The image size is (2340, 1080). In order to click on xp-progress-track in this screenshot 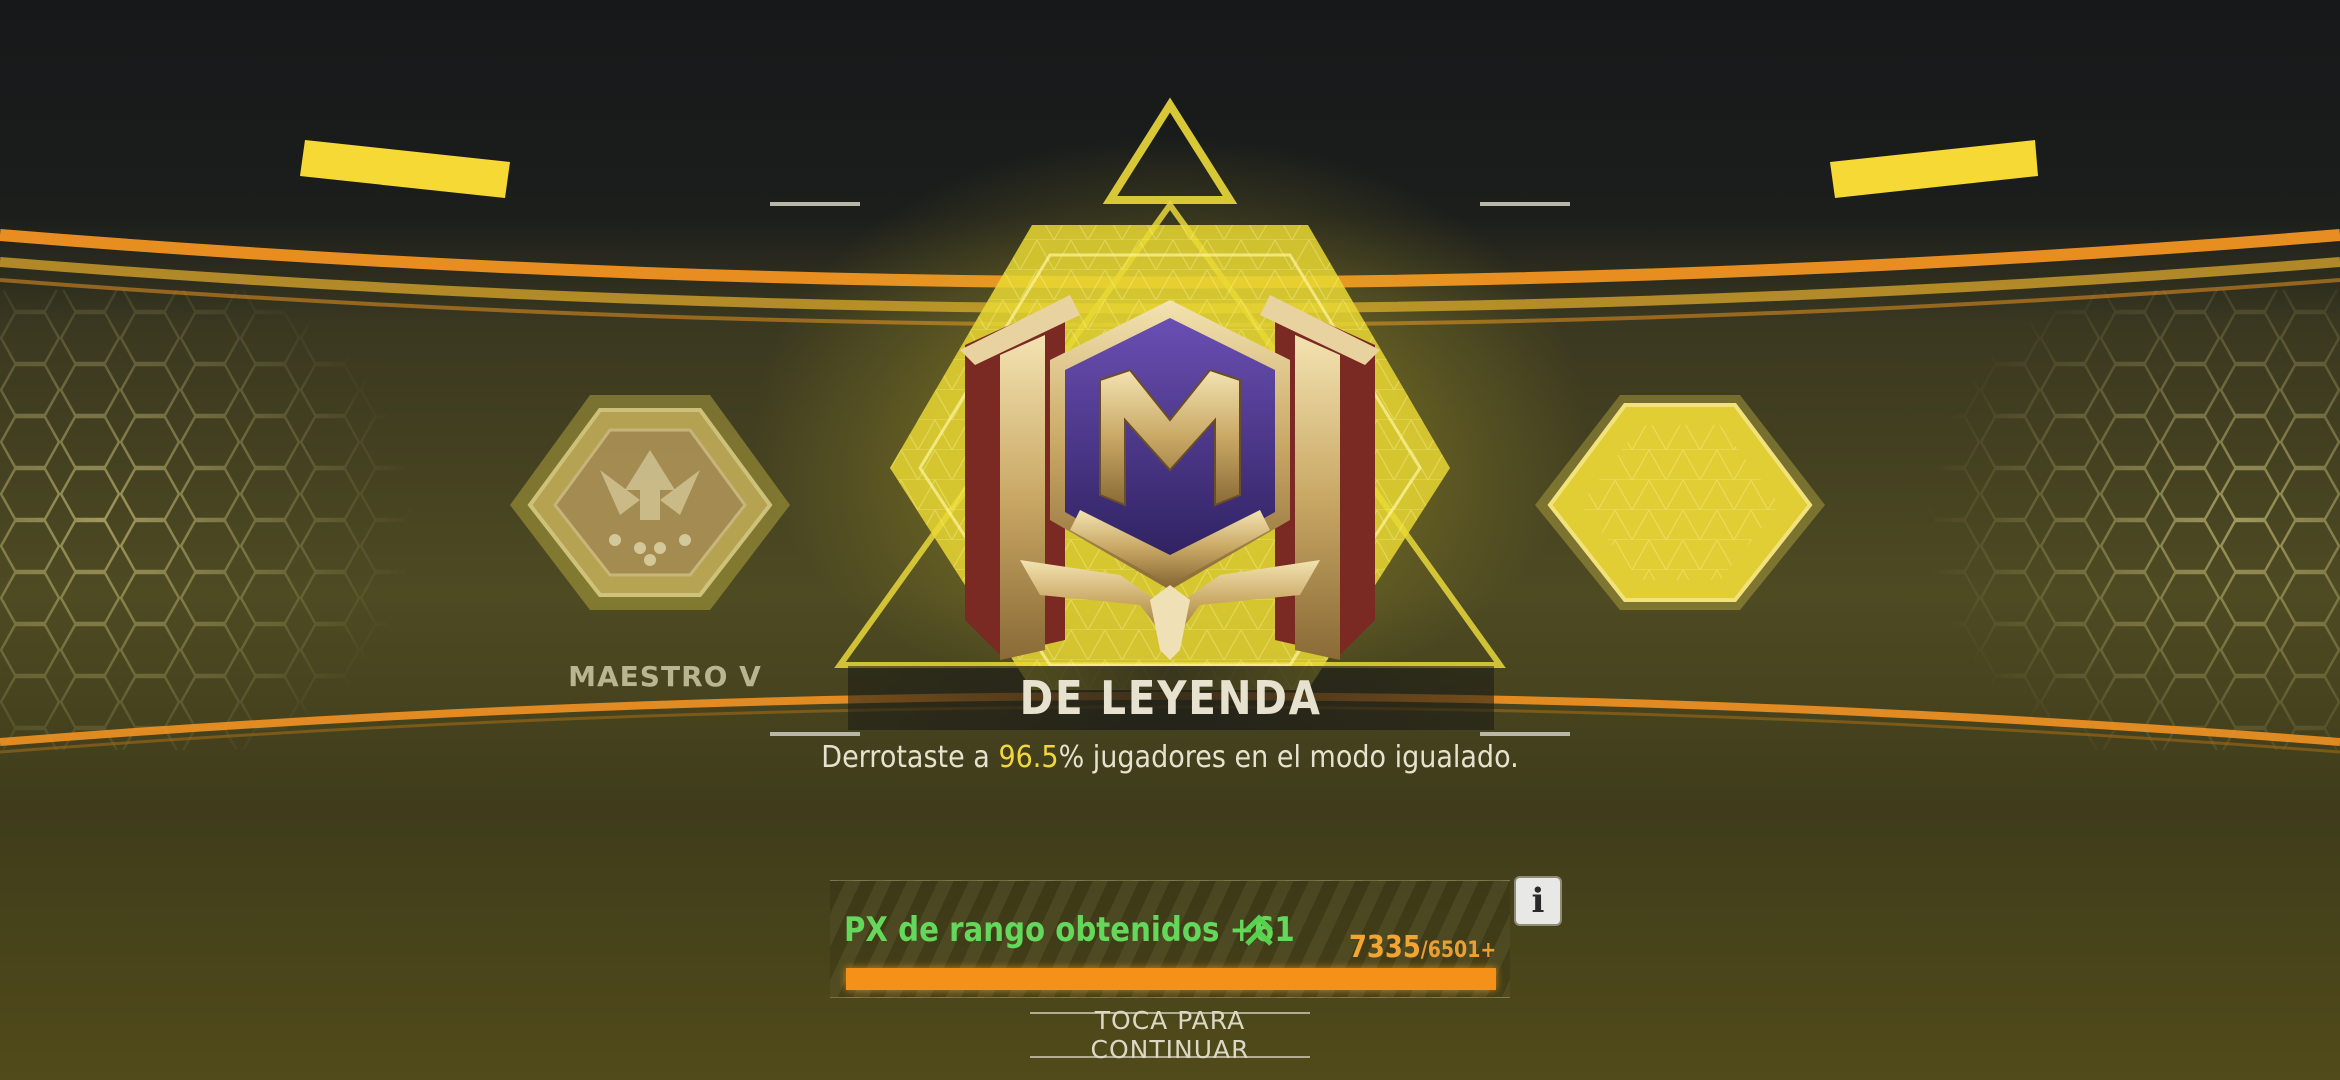, I will do `click(1171, 979)`.